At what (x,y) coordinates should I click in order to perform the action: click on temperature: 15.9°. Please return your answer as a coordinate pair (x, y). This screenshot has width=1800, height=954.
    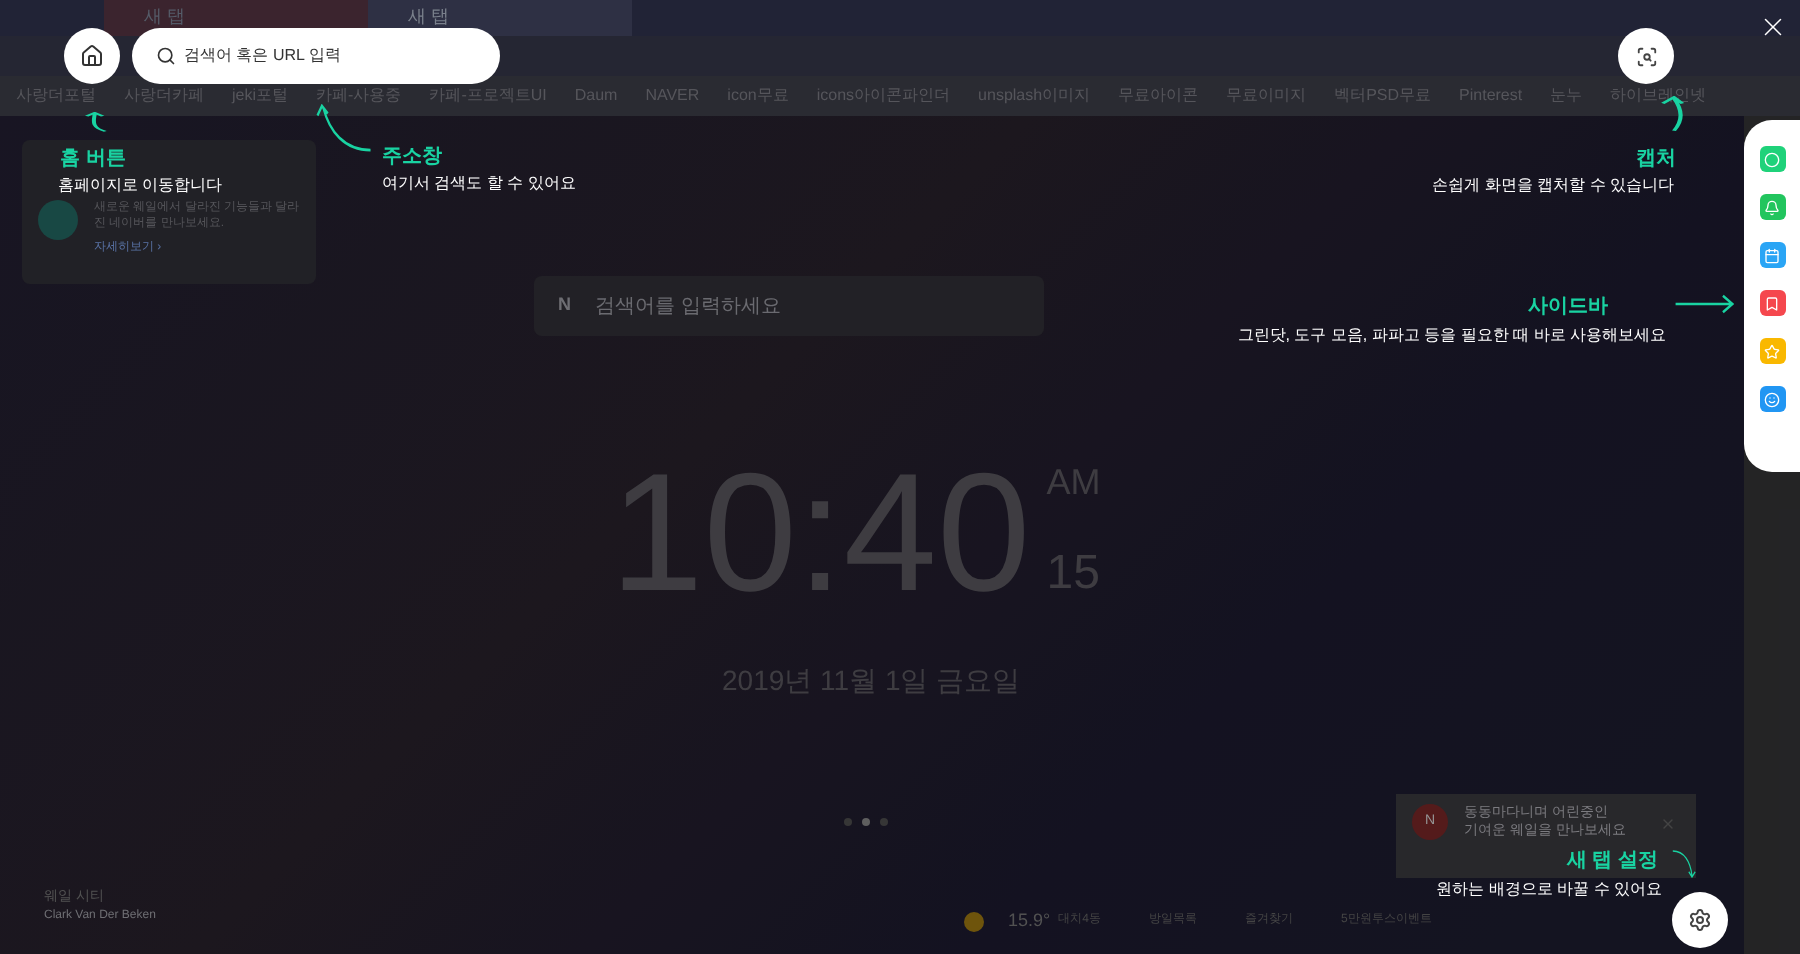
    Looking at the image, I should click on (1029, 921).